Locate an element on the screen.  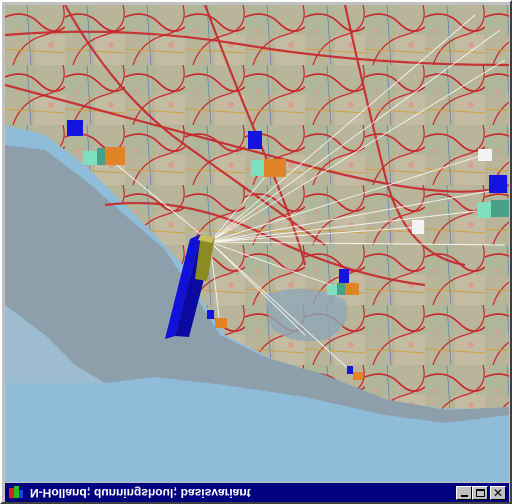
maximize-icon is located at coordinates (480, 492).